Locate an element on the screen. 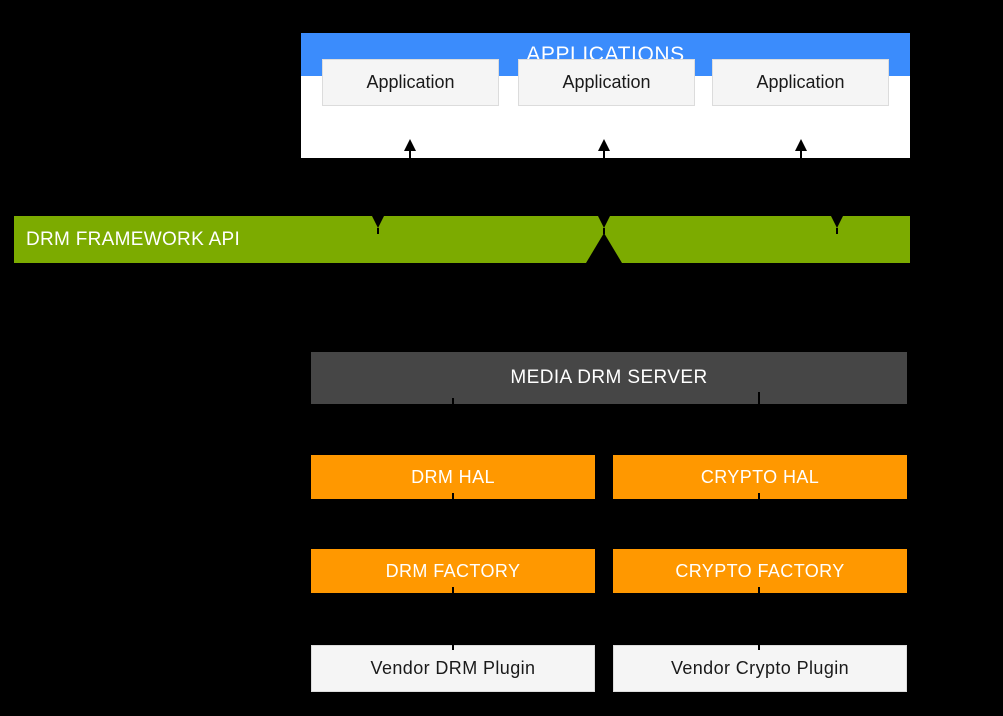 The image size is (1003, 716). media-drm-server-block: MEDIA DRM SERVER is located at coordinates (609, 378).